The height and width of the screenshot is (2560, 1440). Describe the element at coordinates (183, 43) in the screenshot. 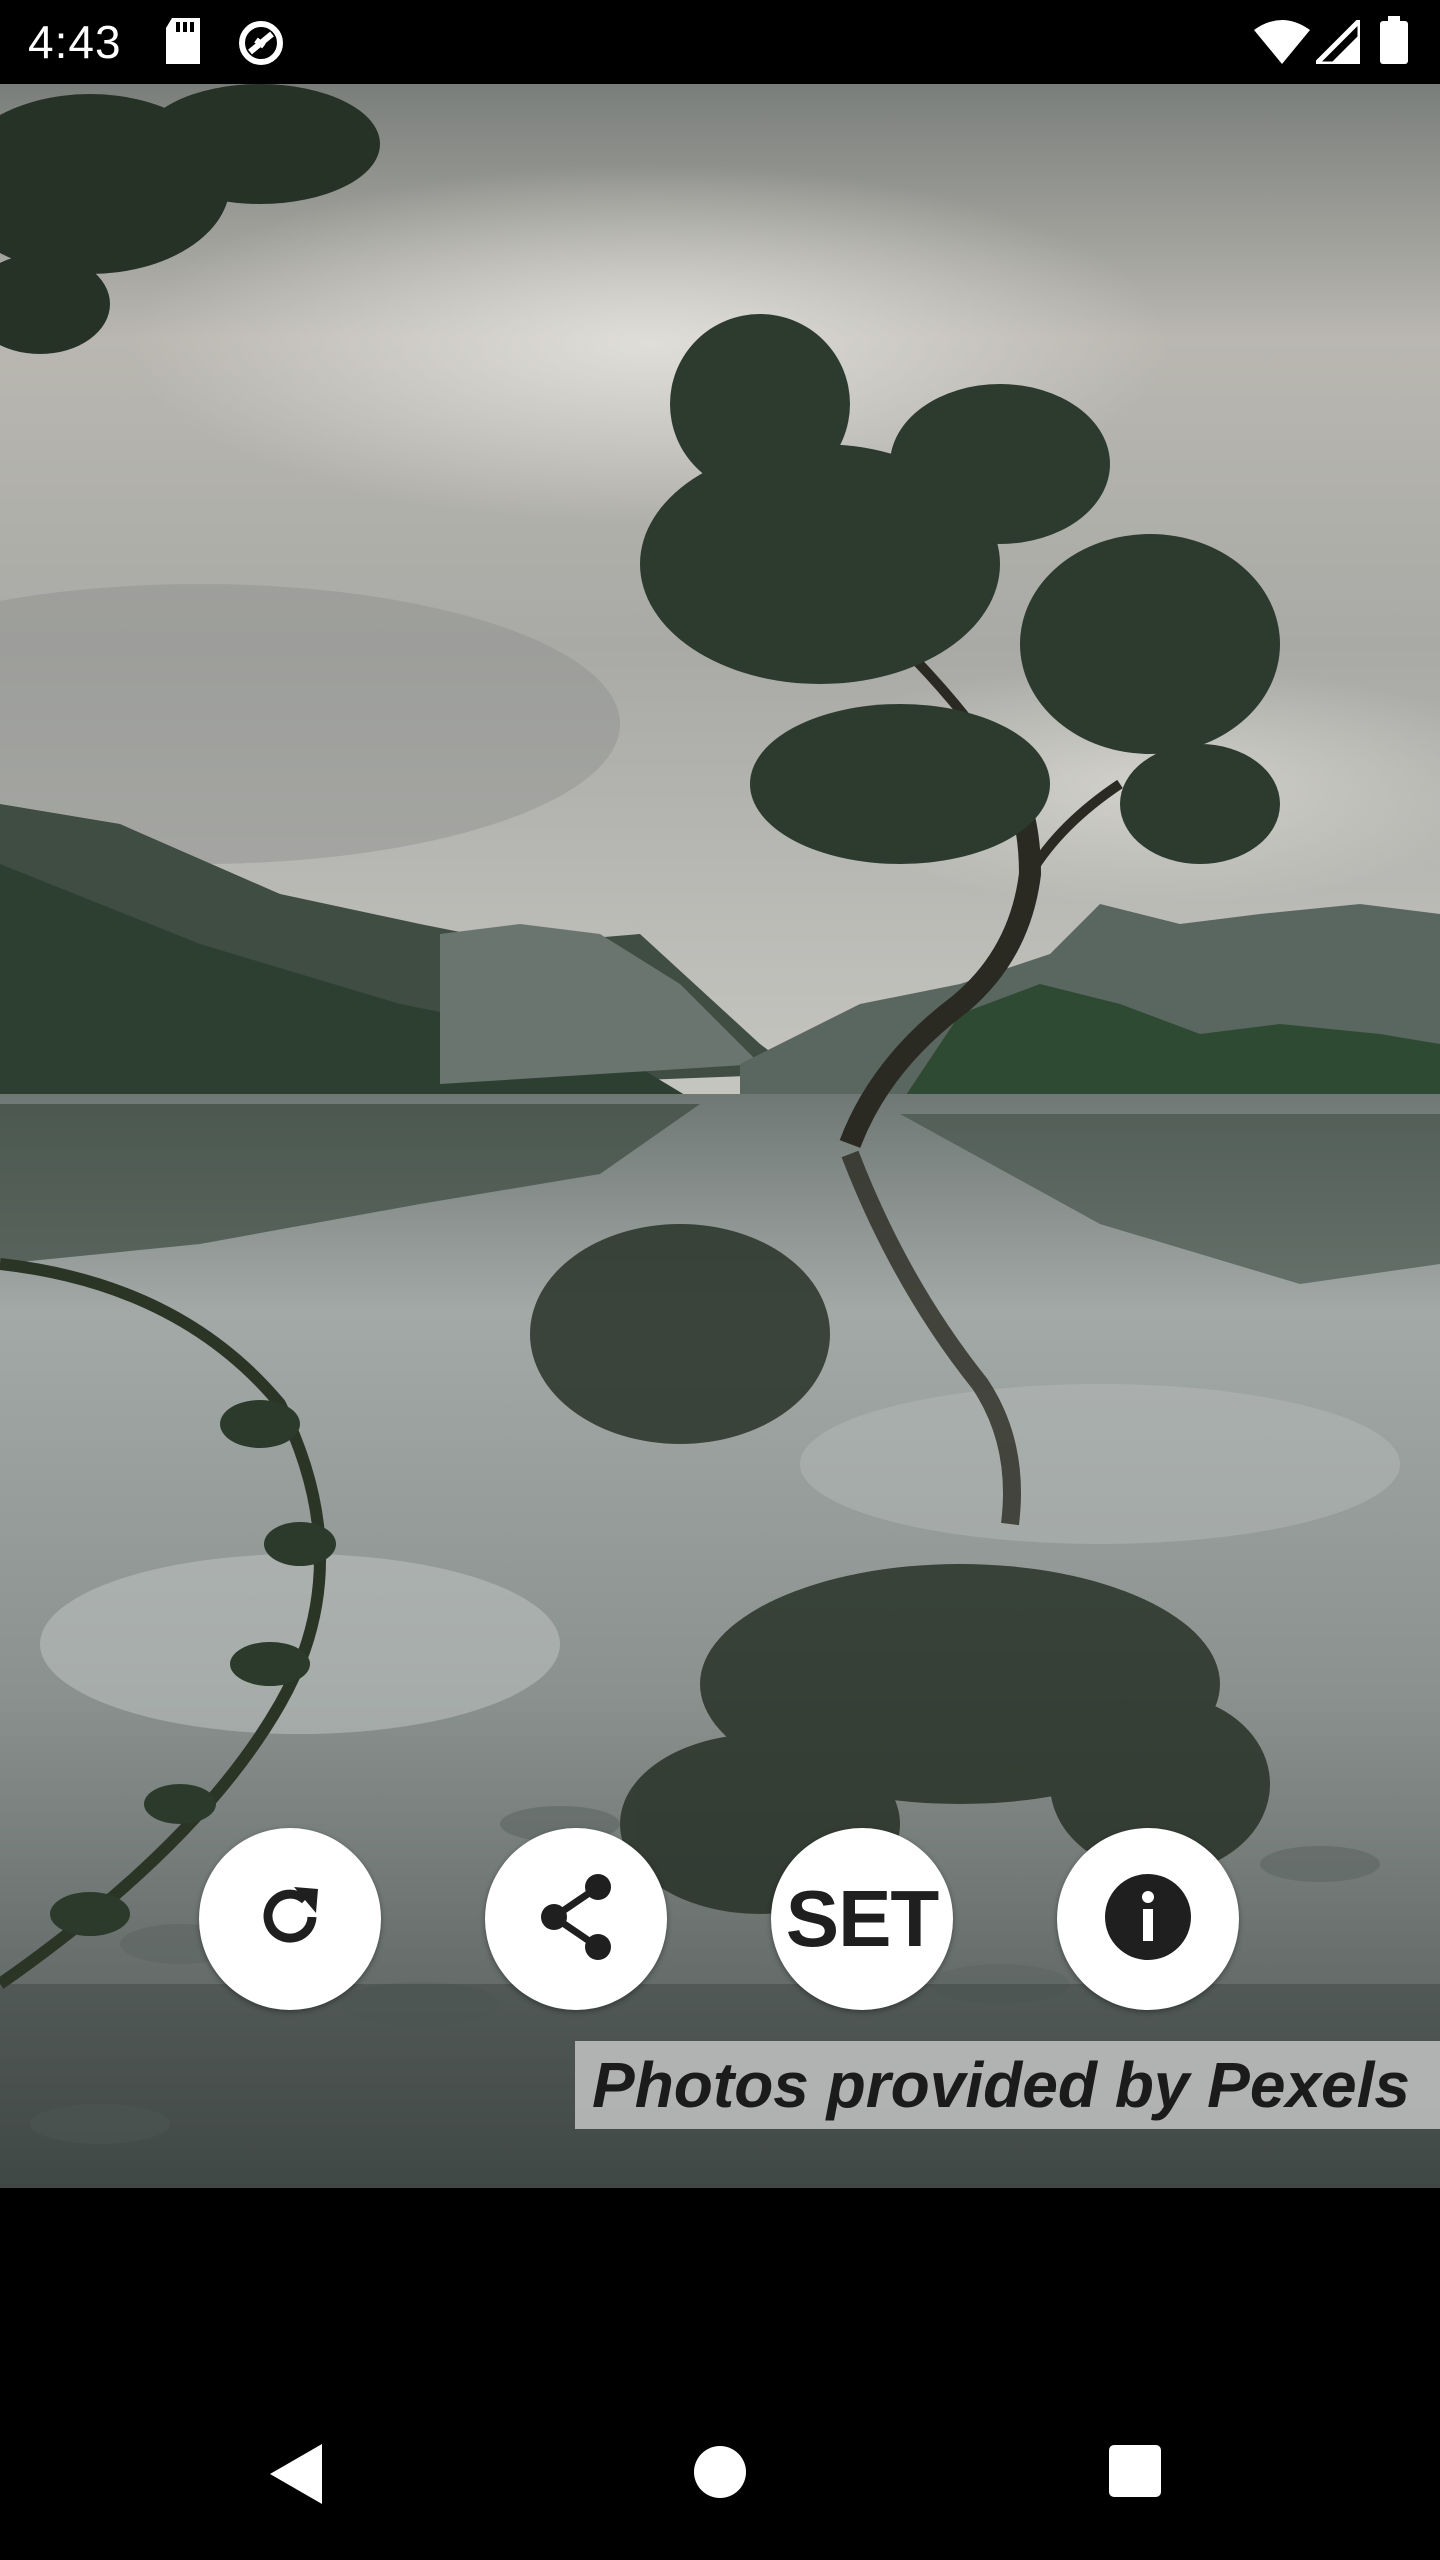

I see `sd-card-icon` at that location.